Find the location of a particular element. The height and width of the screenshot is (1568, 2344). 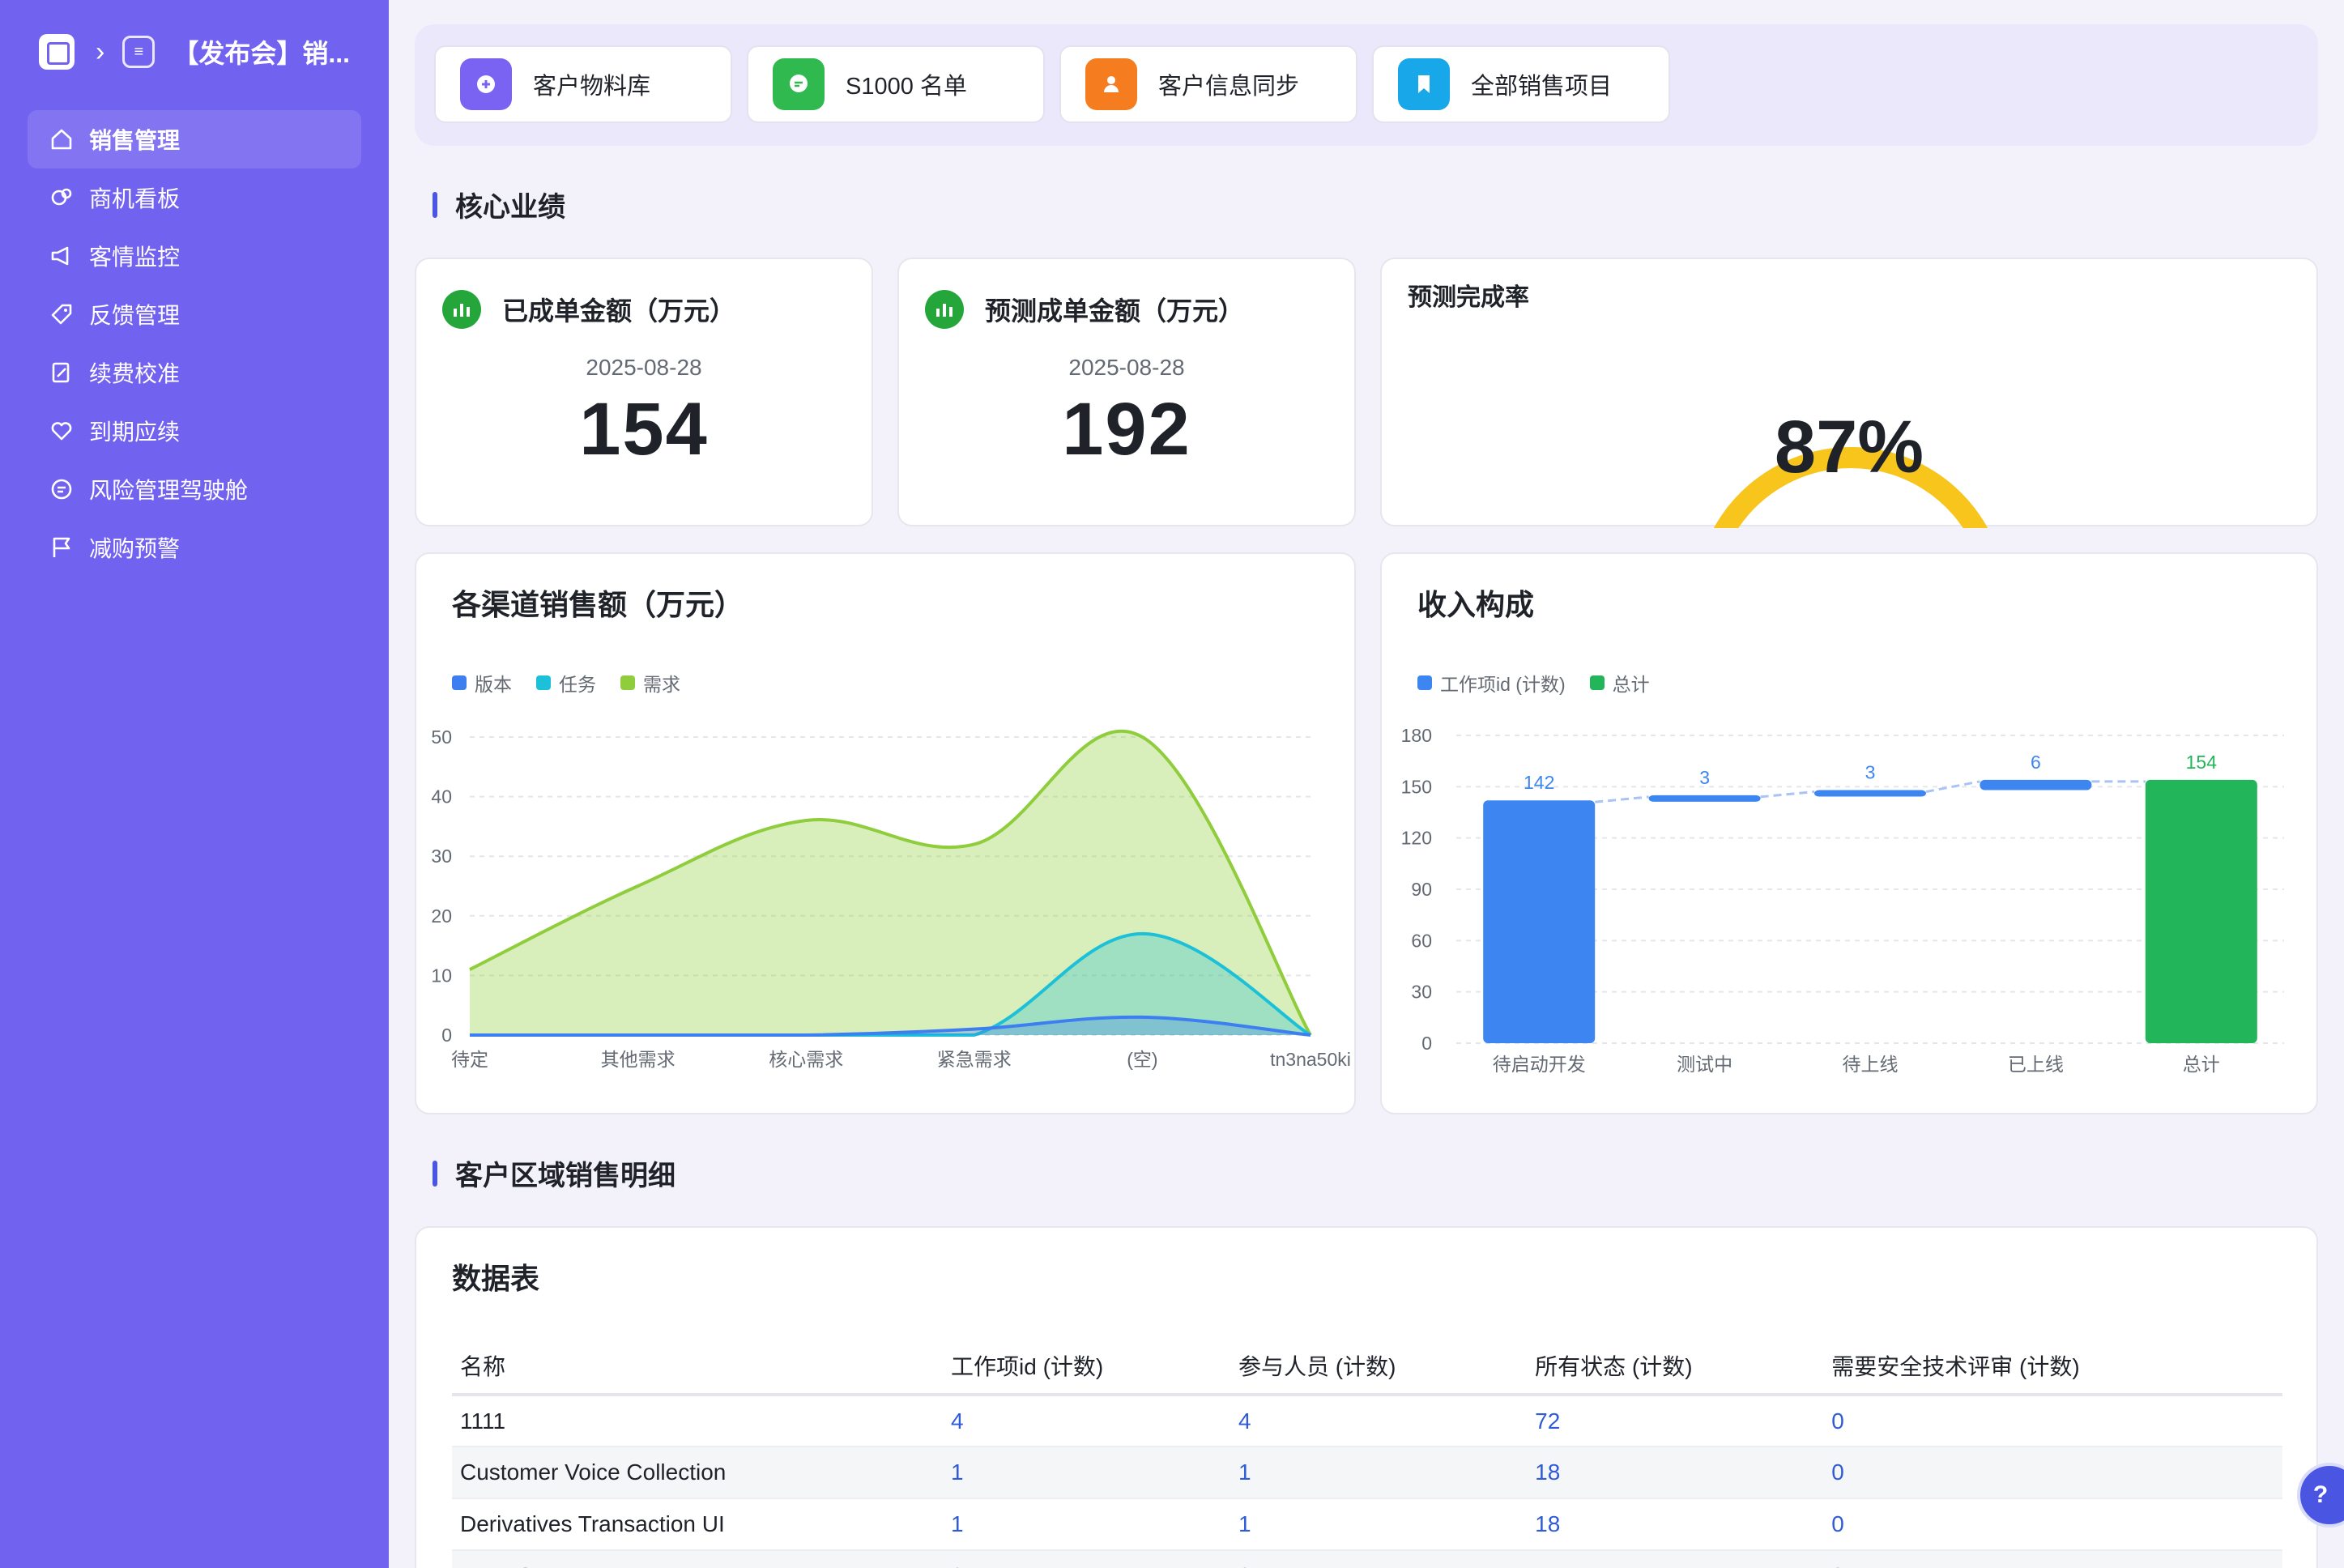

y-tick-label: 10 is located at coordinates (442, 975).